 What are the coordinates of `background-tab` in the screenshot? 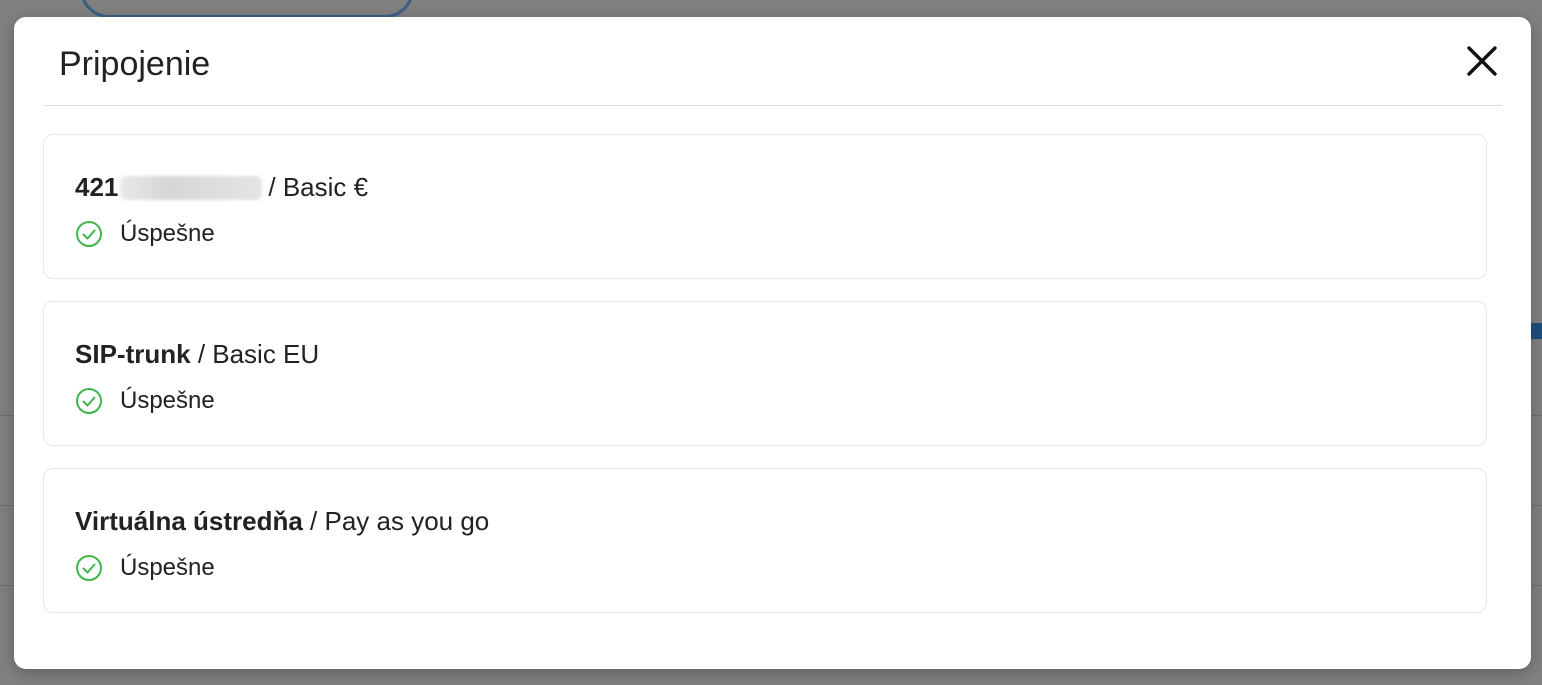 It's located at (247, 9).